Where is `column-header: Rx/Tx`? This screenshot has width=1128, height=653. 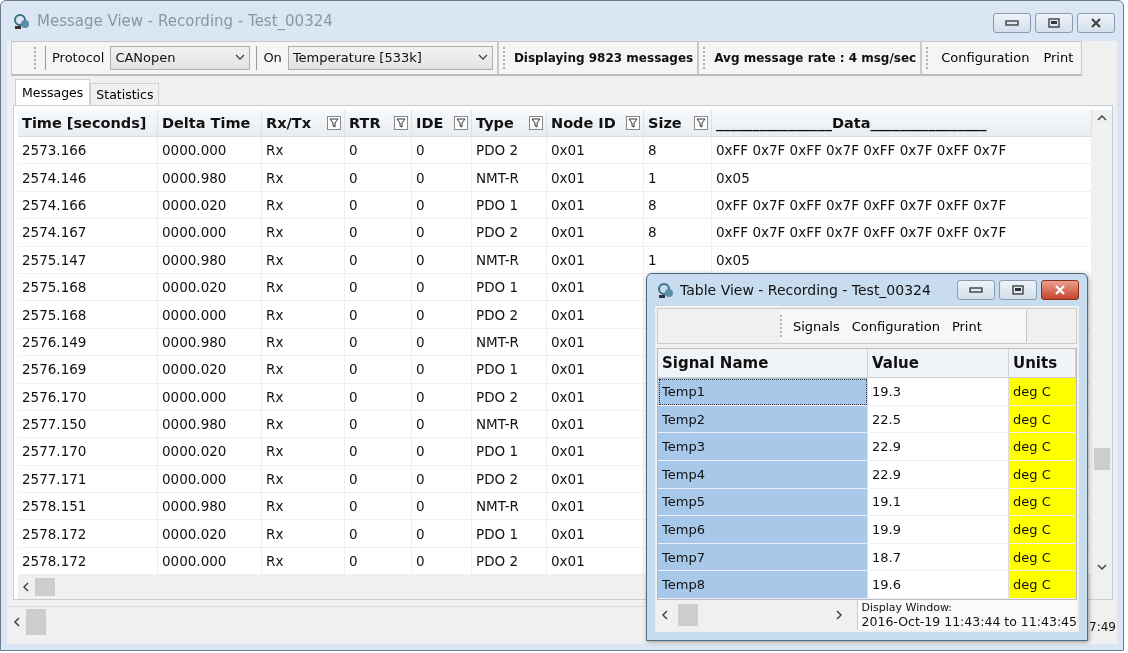 column-header: Rx/Tx is located at coordinates (289, 123).